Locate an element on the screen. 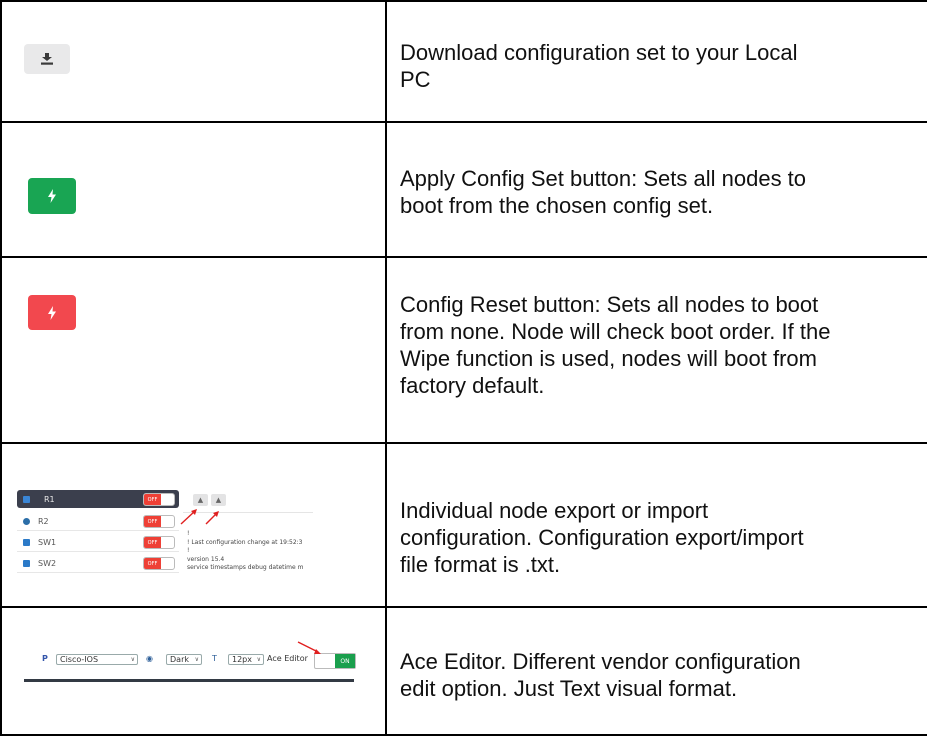  download-config-button is located at coordinates (47, 59).